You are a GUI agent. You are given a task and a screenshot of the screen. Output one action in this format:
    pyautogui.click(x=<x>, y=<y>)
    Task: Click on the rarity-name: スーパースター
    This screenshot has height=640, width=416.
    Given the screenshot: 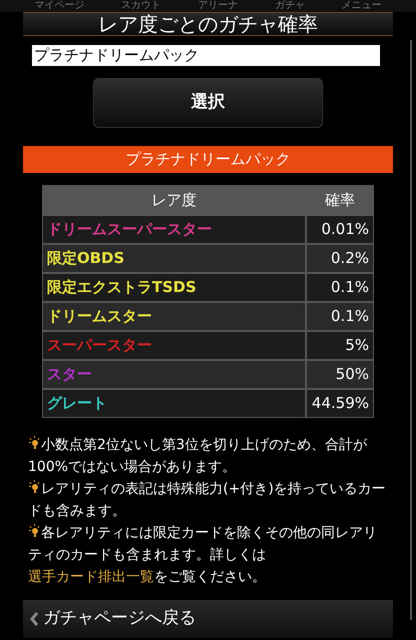 What is the action you would take?
    pyautogui.click(x=99, y=345)
    